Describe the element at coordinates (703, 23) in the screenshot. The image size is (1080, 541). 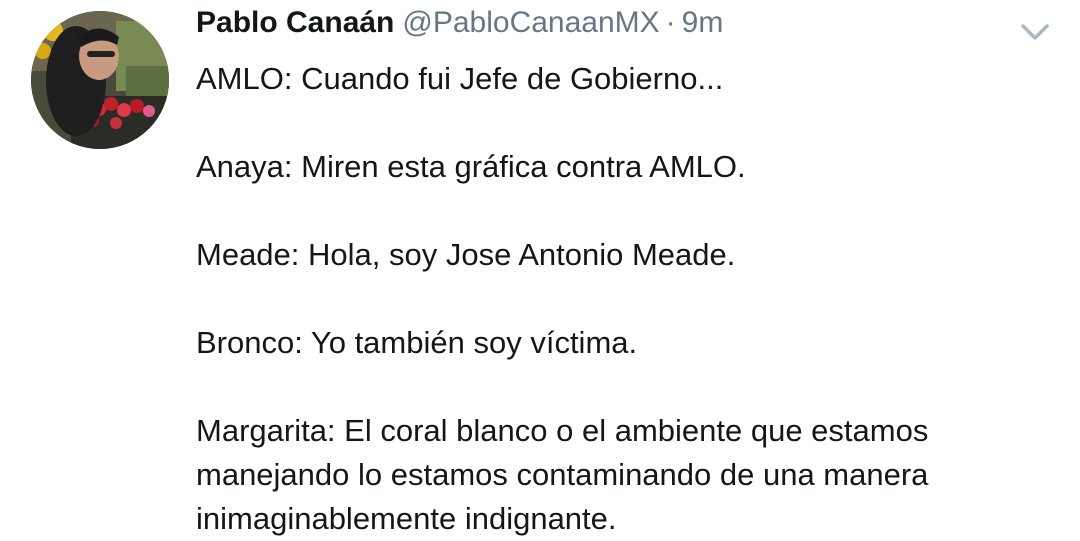
I see `timestamp: 9m` at that location.